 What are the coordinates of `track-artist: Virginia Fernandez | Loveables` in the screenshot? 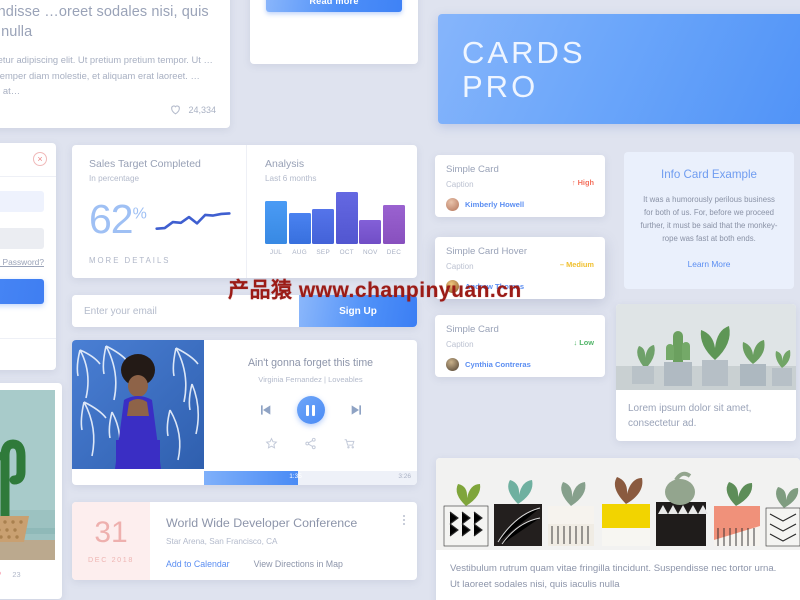 It's located at (310, 379).